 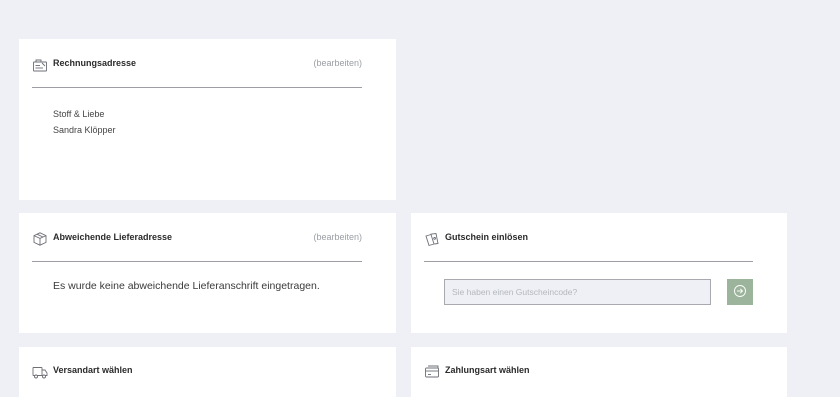 What do you see at coordinates (337, 237) in the screenshot?
I see `delivery-address-edit-link: (bearbeiten)` at bounding box center [337, 237].